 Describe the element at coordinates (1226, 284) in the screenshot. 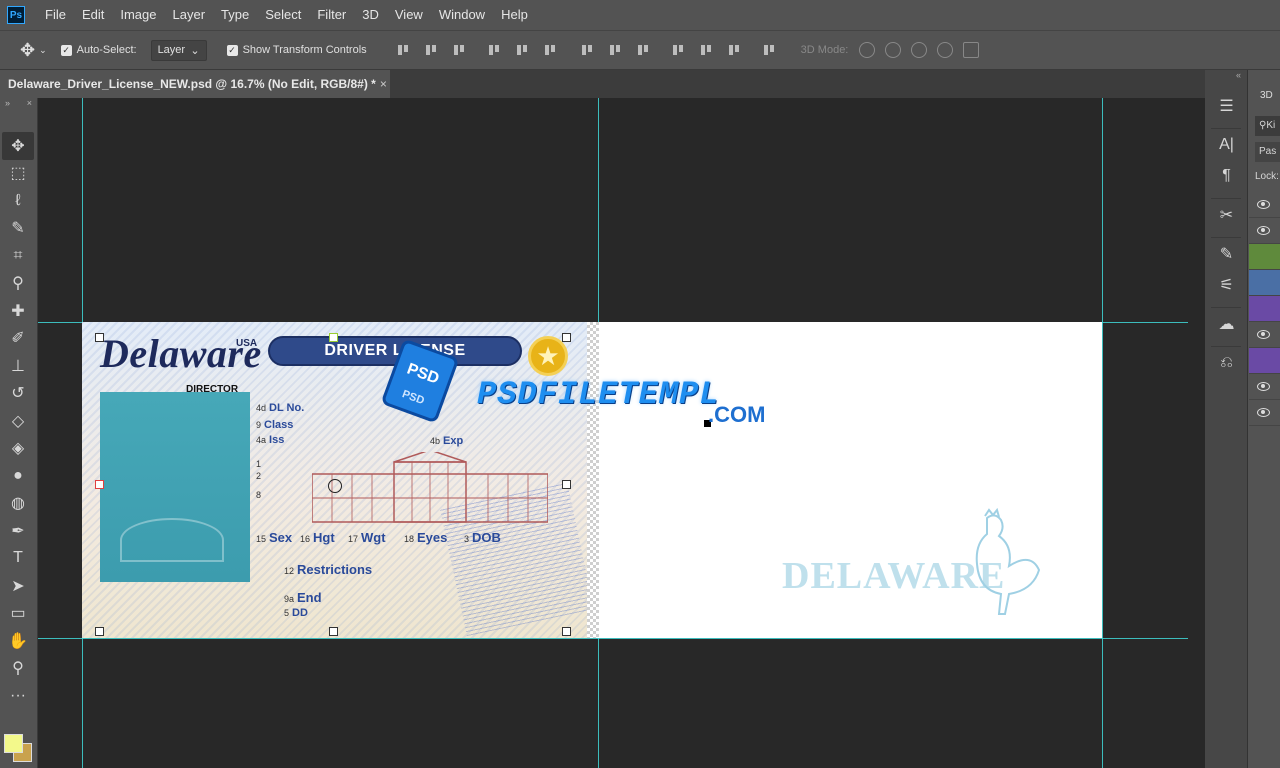

I see `adjustments-icon: ⚟` at that location.